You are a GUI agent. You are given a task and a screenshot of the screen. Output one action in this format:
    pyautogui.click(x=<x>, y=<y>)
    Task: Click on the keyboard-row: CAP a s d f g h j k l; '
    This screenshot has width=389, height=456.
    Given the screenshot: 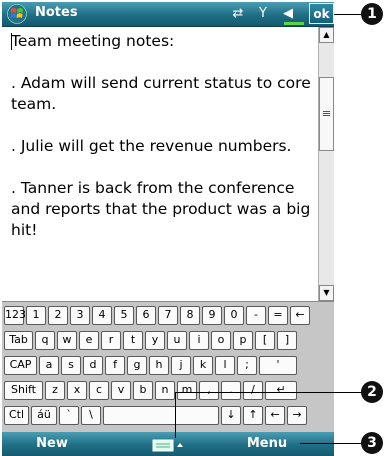 What is the action you would take?
    pyautogui.click(x=150, y=365)
    